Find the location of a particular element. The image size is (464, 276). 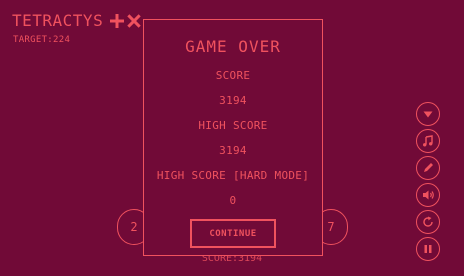

restart-button is located at coordinates (428, 222).